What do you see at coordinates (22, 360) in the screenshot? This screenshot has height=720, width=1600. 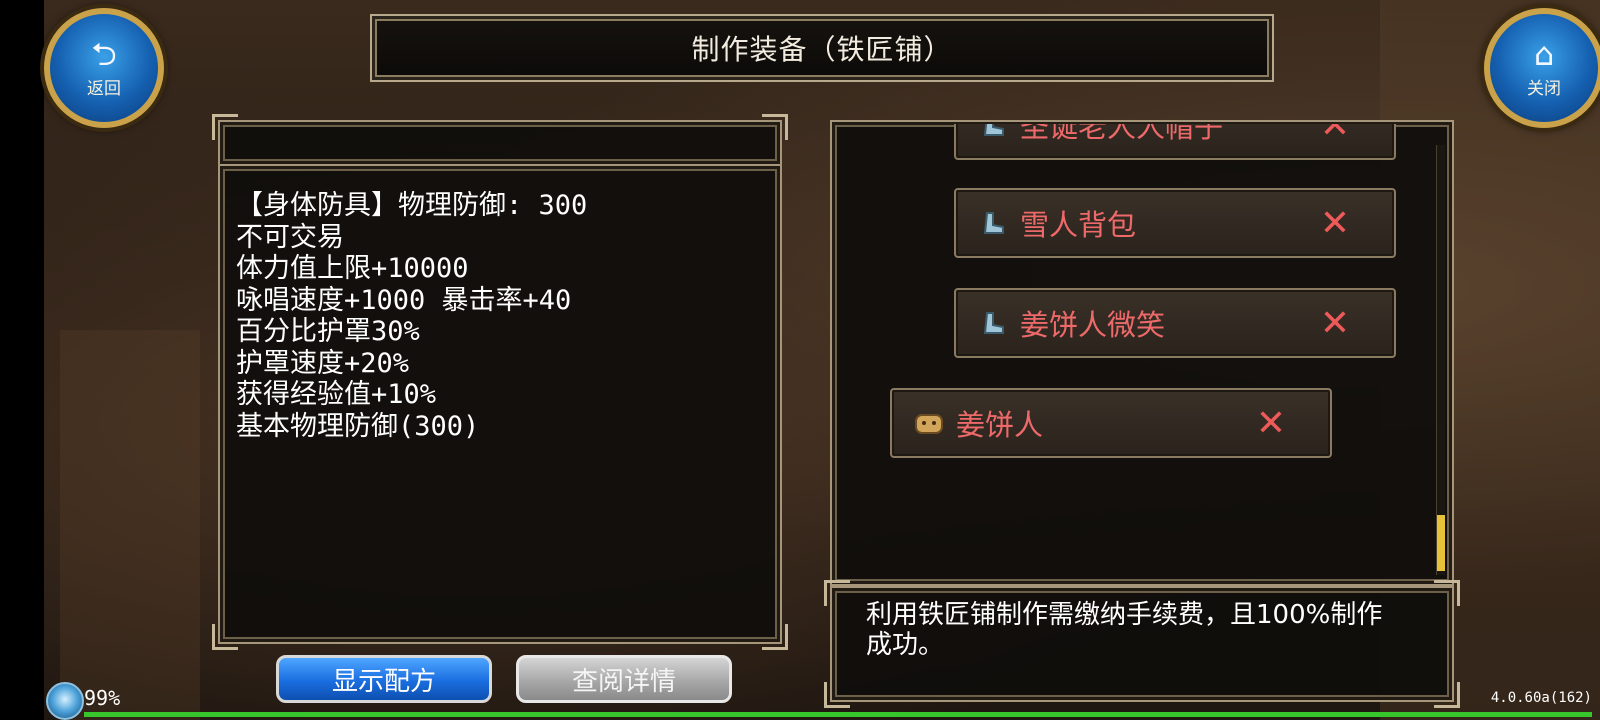 I see `screen-edge` at bounding box center [22, 360].